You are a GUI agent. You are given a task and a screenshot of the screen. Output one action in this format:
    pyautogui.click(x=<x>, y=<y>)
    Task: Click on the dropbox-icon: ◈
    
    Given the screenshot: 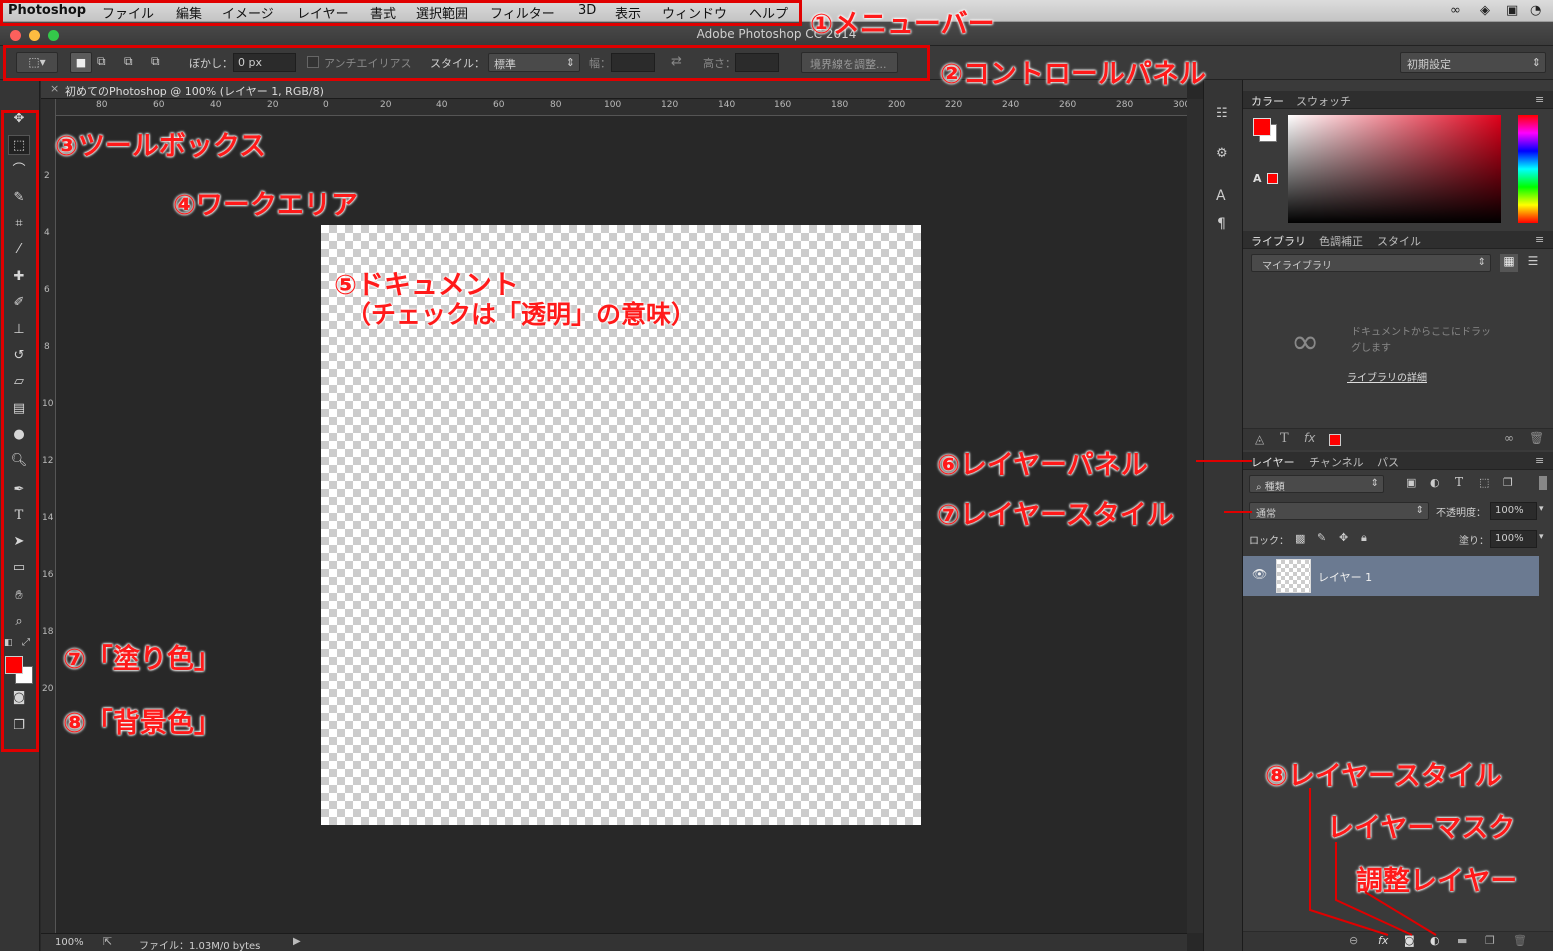 What is the action you would take?
    pyautogui.click(x=1485, y=10)
    